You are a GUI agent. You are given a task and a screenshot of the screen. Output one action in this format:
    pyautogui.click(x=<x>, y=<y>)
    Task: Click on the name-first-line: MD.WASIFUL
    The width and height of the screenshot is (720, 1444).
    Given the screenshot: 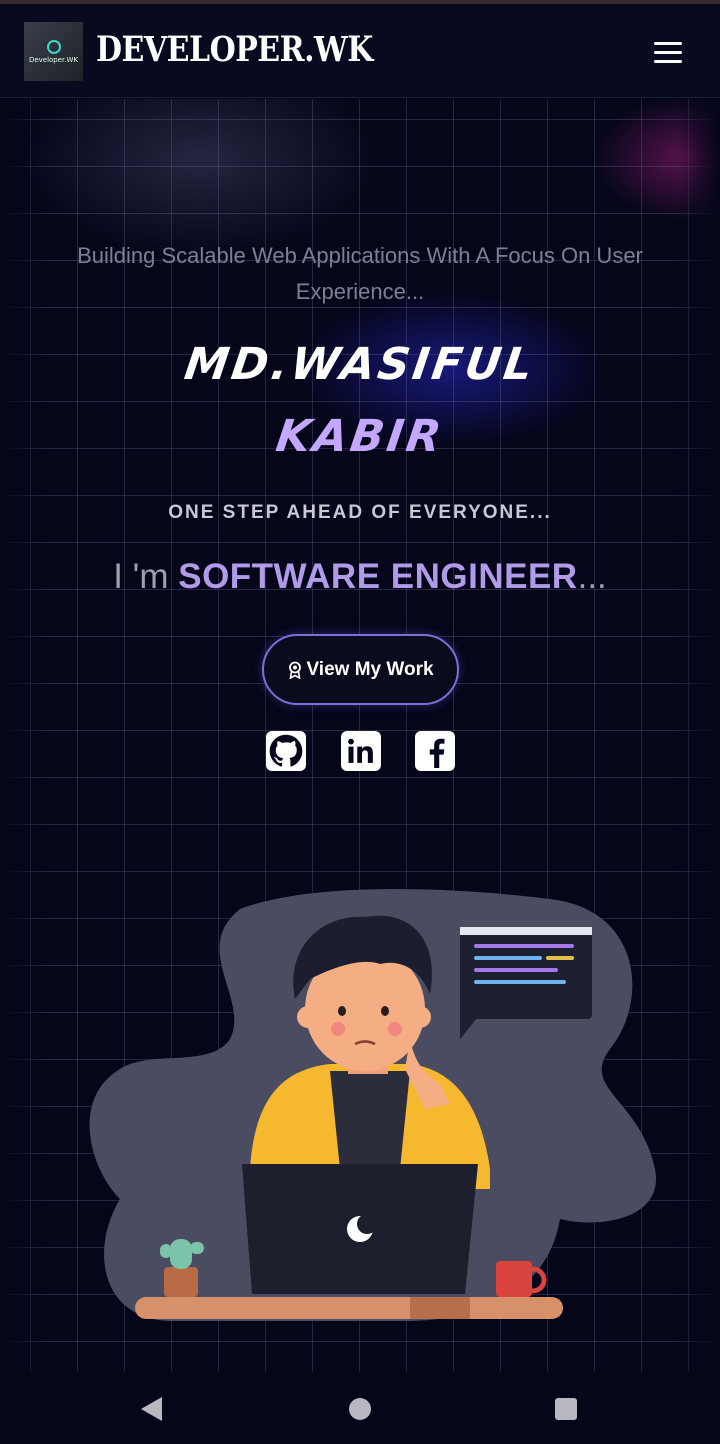 What is the action you would take?
    pyautogui.click(x=360, y=364)
    